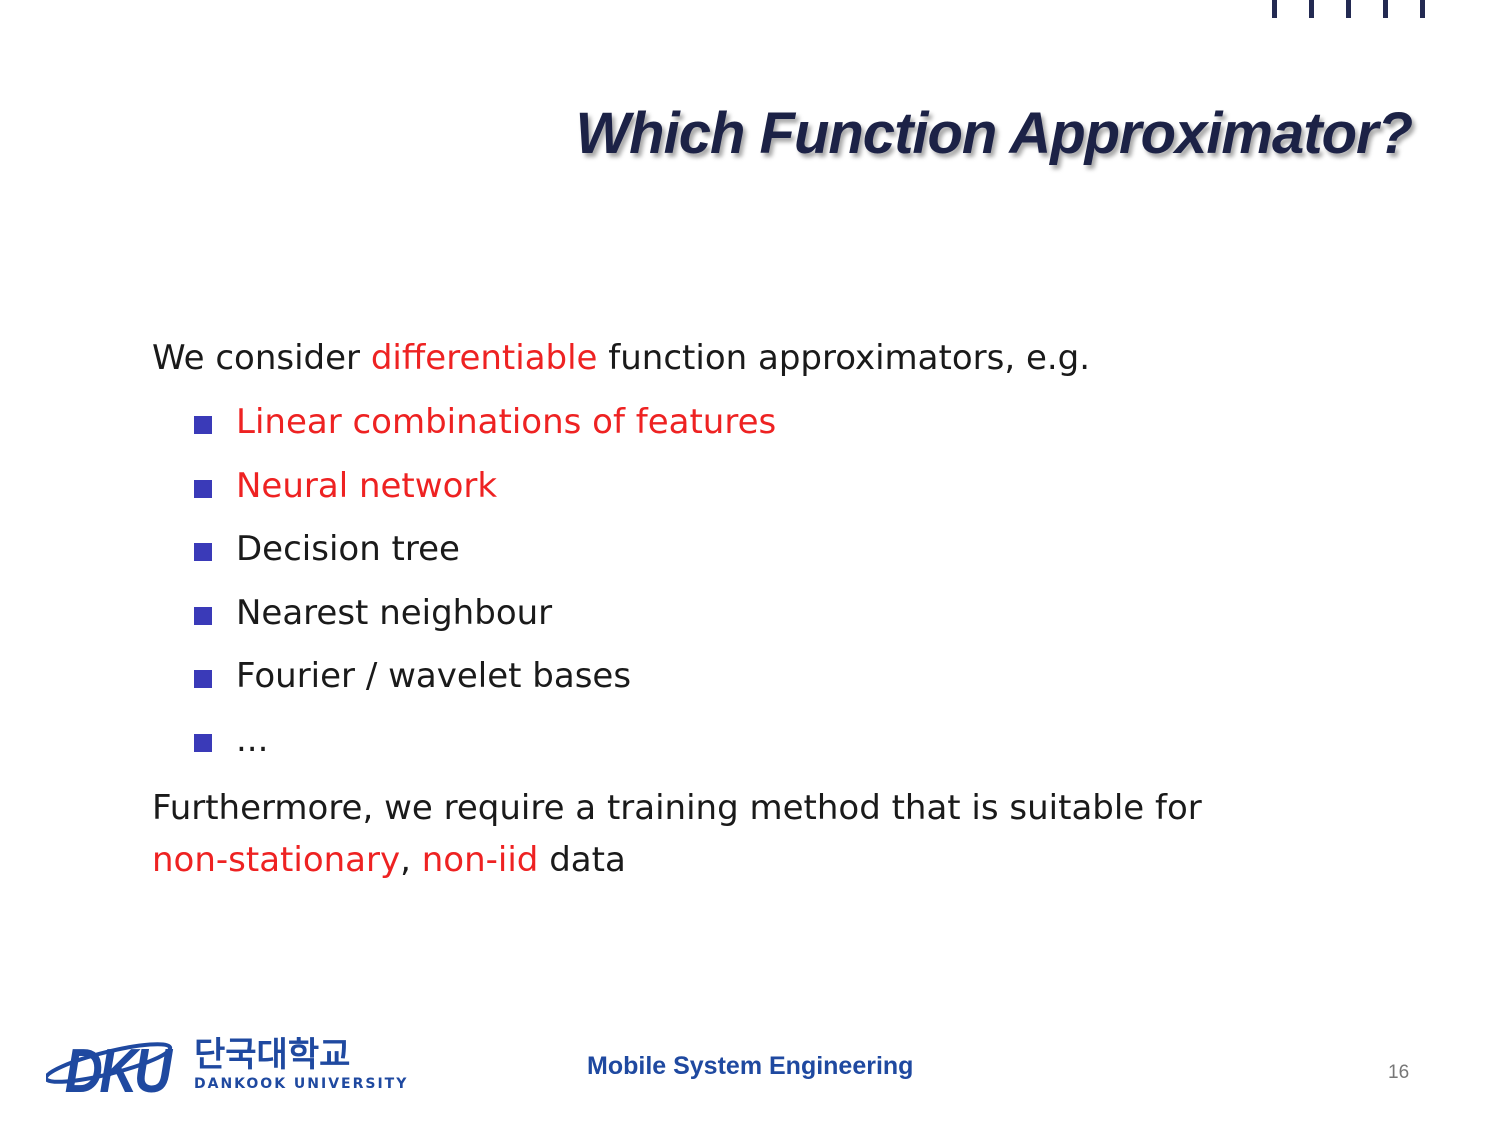  I want to click on requirement-highlight-2: non-iid, so click(480, 860).